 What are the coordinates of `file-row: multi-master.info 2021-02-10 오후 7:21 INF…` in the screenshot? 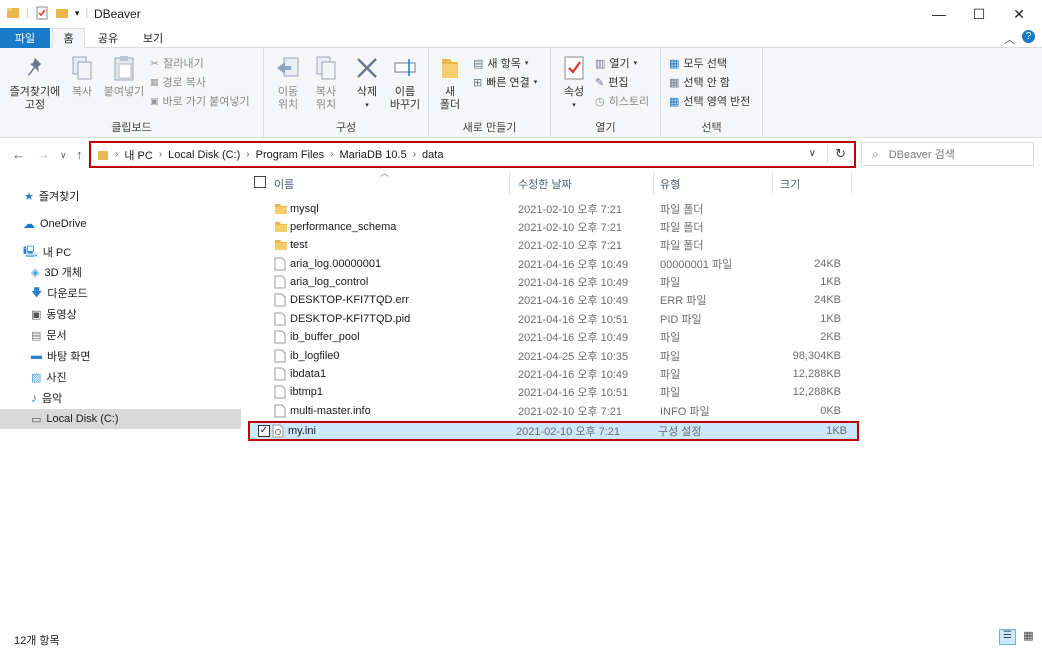 It's located at (551, 411).